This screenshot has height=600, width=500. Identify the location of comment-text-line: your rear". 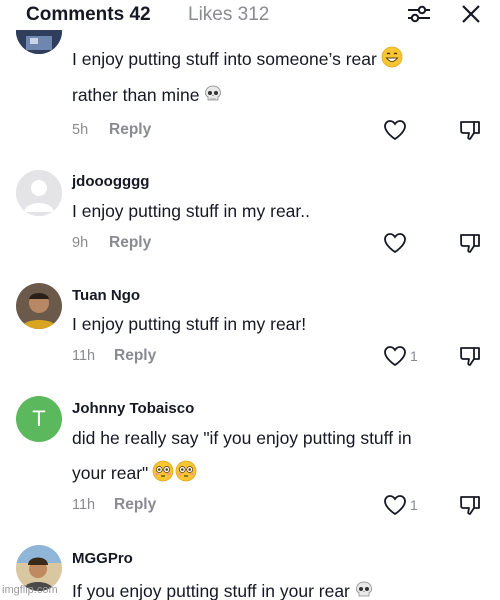
(134, 473).